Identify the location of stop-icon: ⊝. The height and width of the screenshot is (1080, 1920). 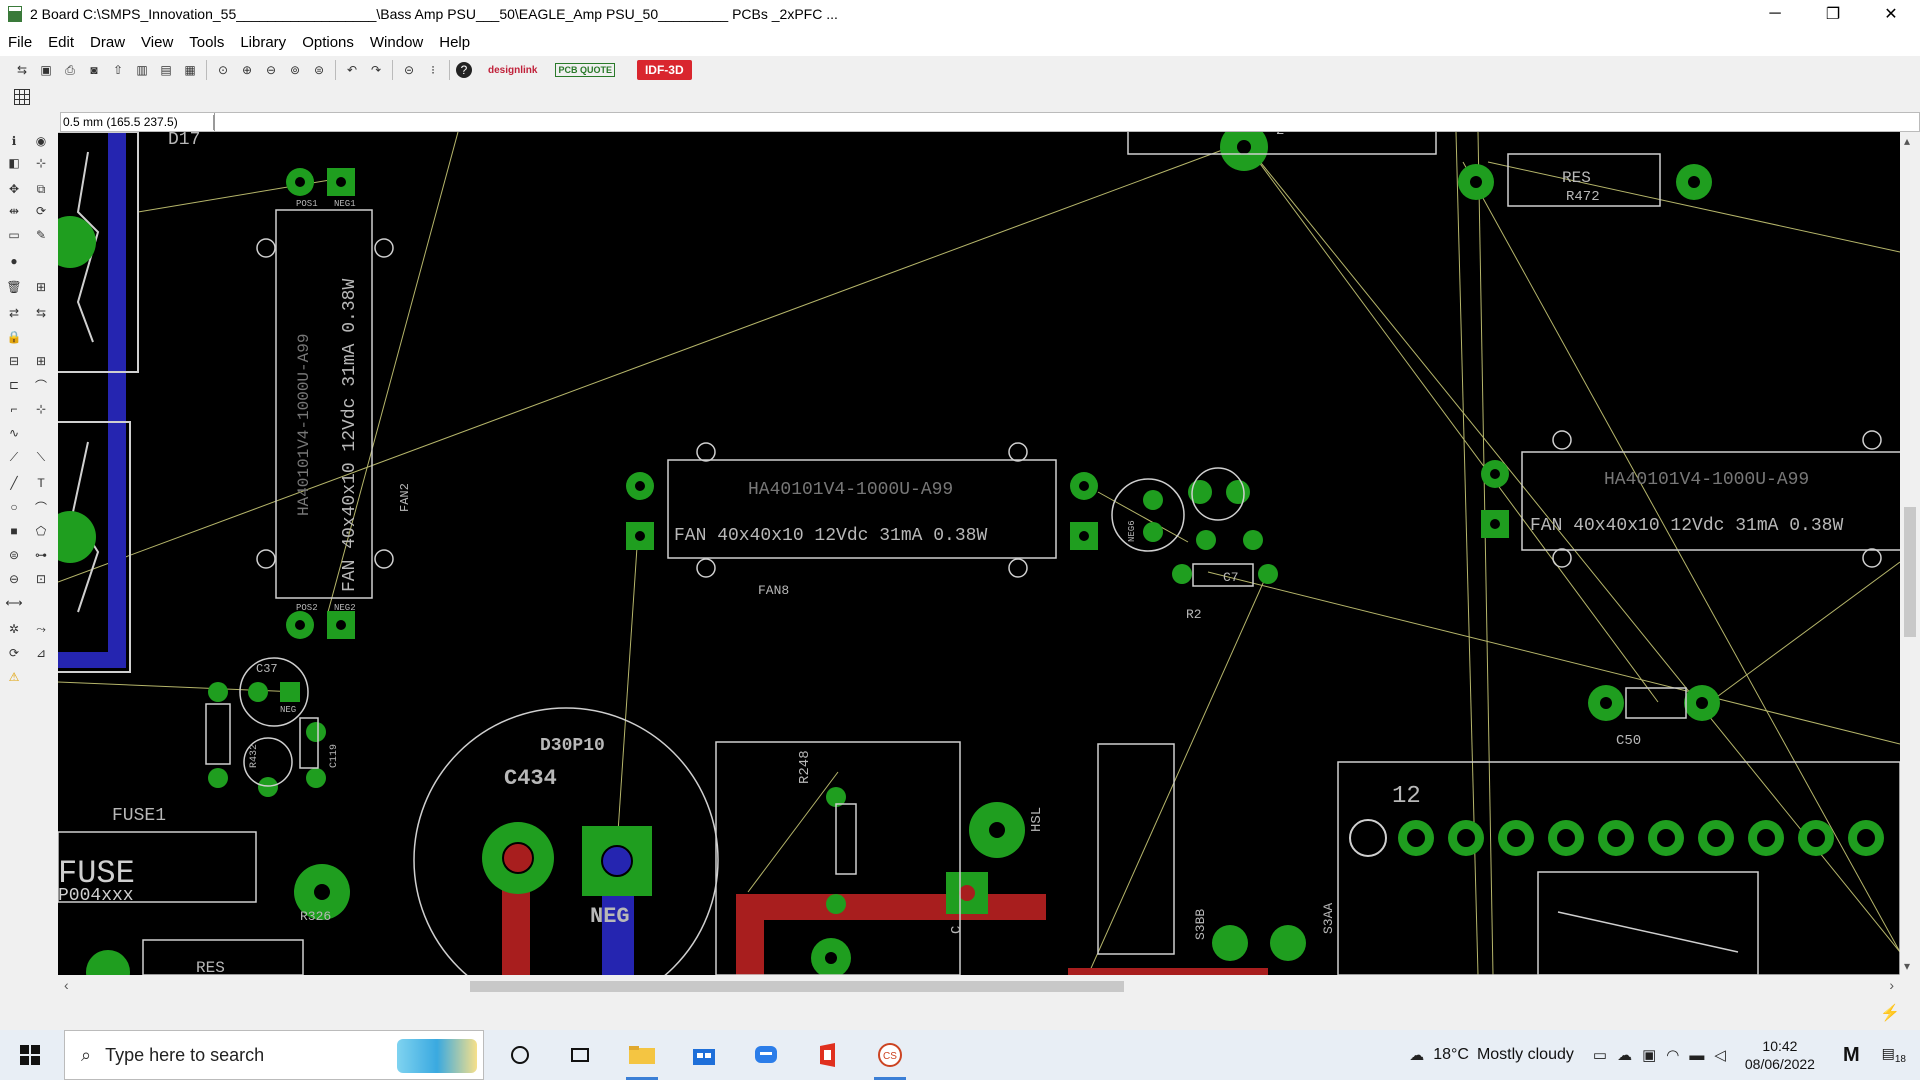
(409, 70).